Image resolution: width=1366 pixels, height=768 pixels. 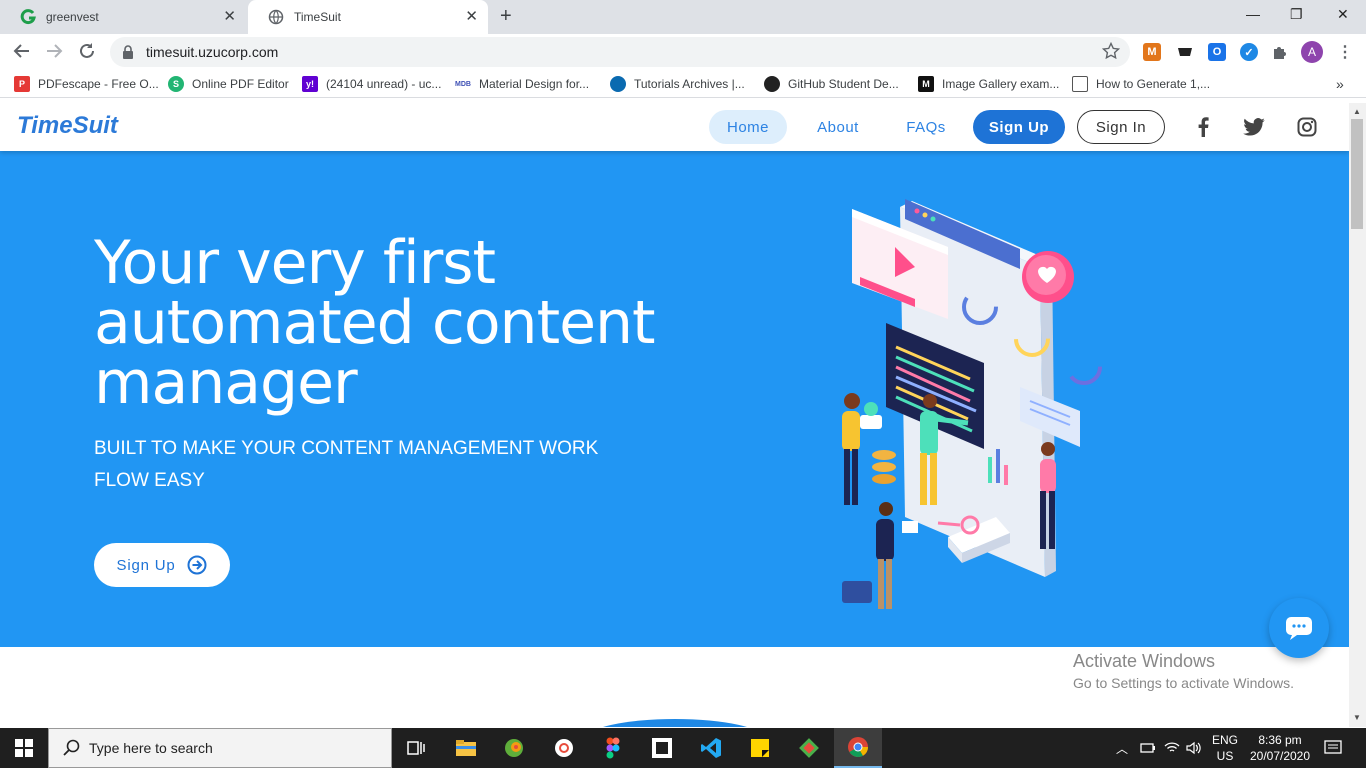 I want to click on page-icon, so click(x=1080, y=84).